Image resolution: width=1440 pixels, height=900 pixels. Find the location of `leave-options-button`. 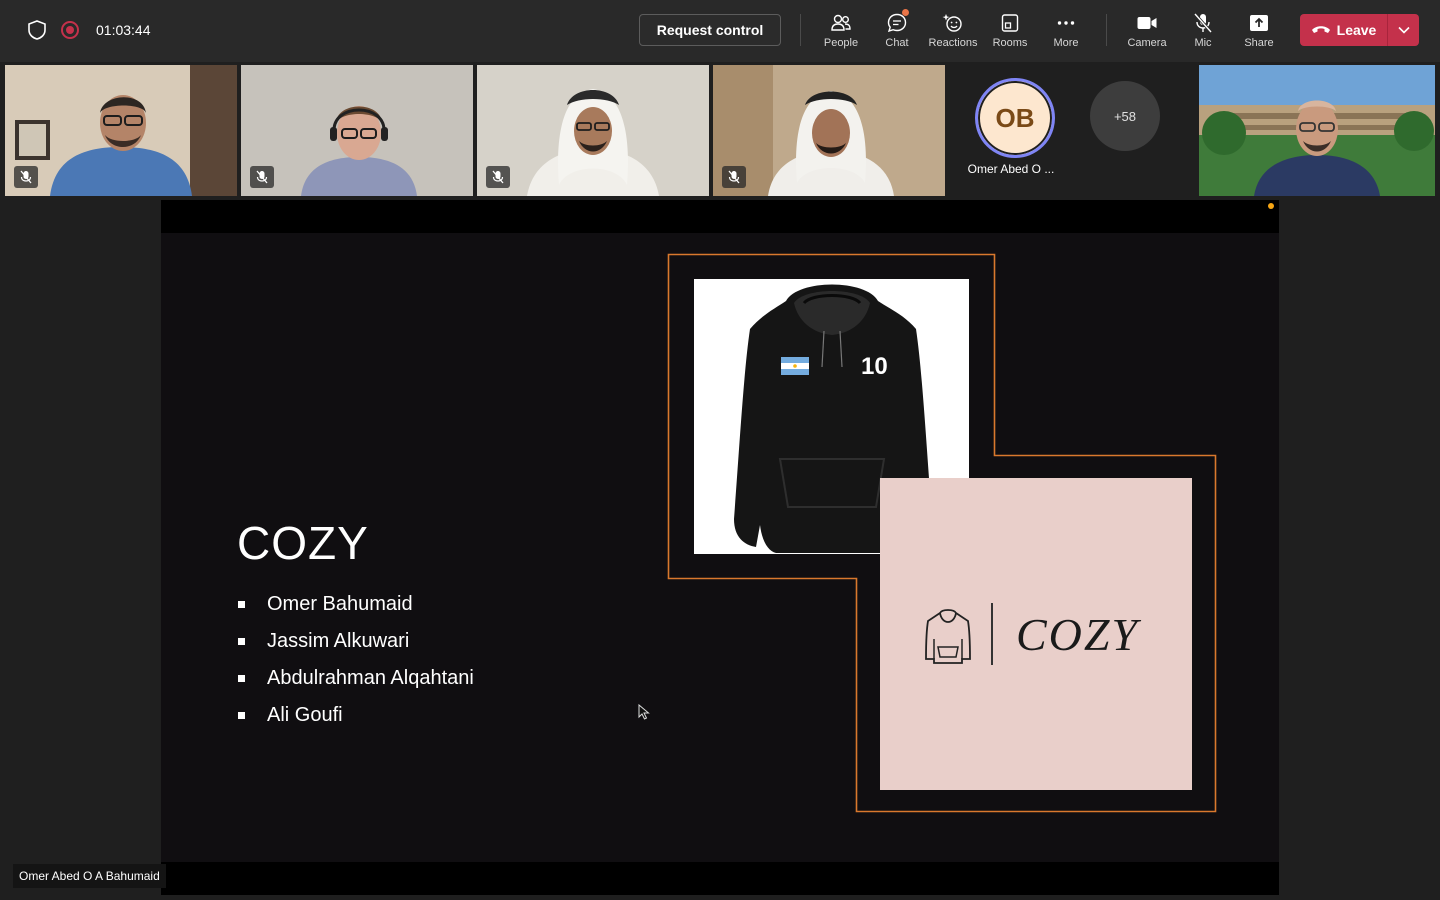

leave-options-button is located at coordinates (1403, 30).